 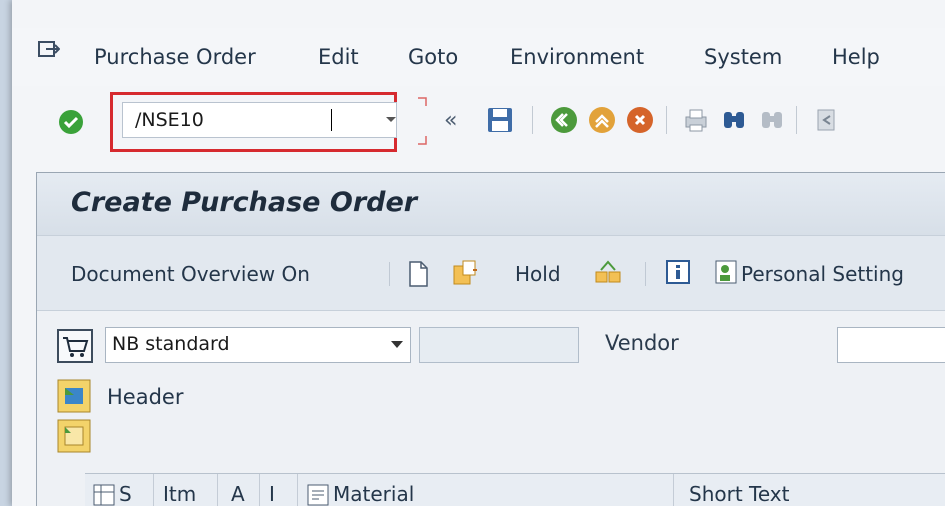 What do you see at coordinates (145, 397) in the screenshot?
I see `header-label: Header` at bounding box center [145, 397].